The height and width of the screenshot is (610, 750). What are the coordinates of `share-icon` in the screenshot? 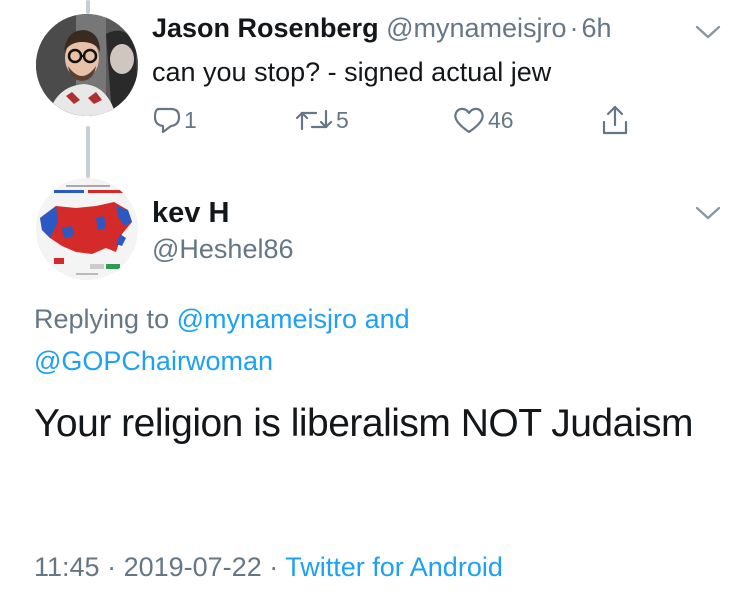 It's located at (615, 120).